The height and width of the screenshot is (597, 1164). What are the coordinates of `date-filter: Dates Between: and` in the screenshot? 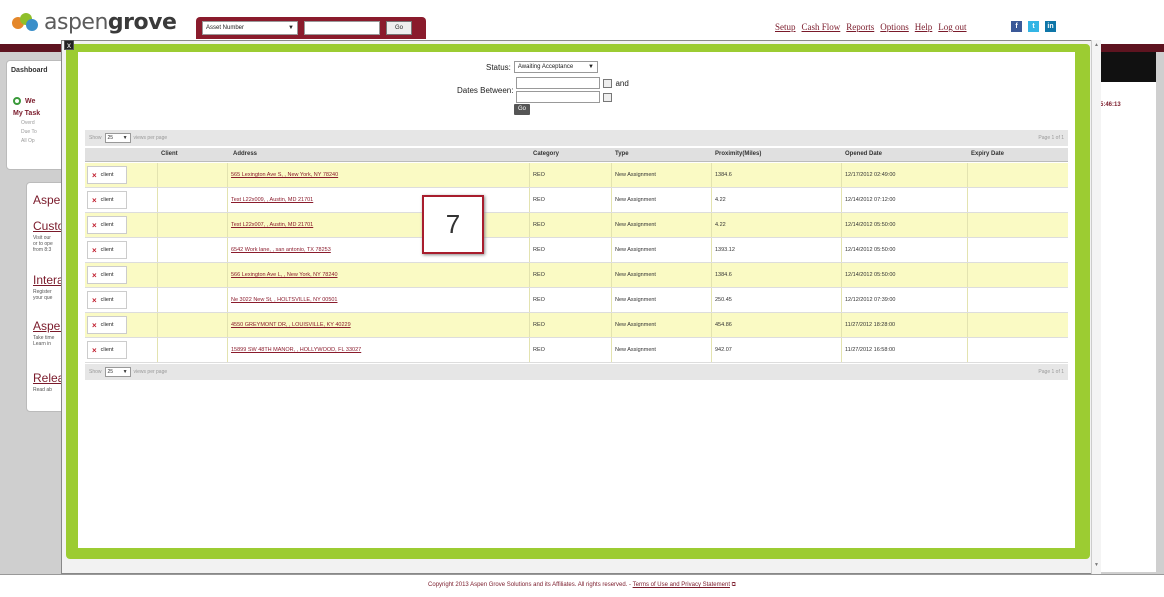 It's located at (543, 90).